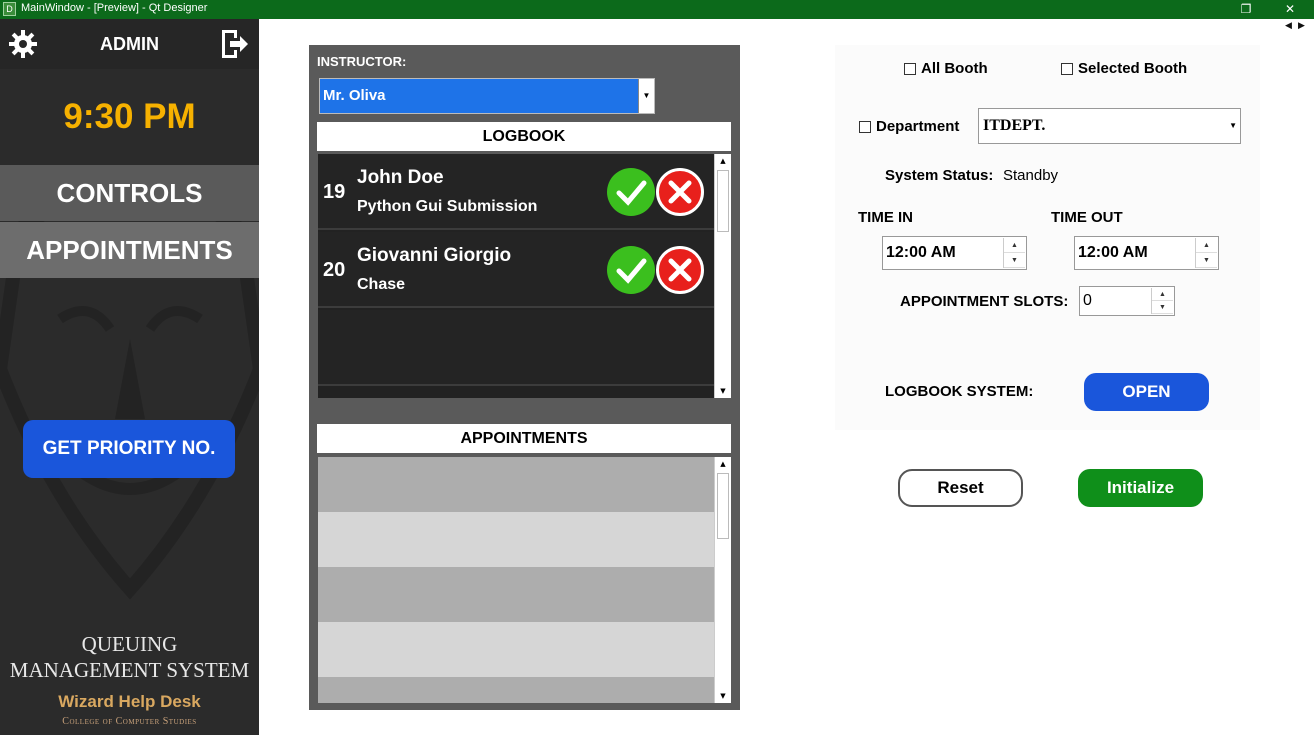 The height and width of the screenshot is (735, 1314). I want to click on brand-title-line1: QUEUING, so click(129, 644).